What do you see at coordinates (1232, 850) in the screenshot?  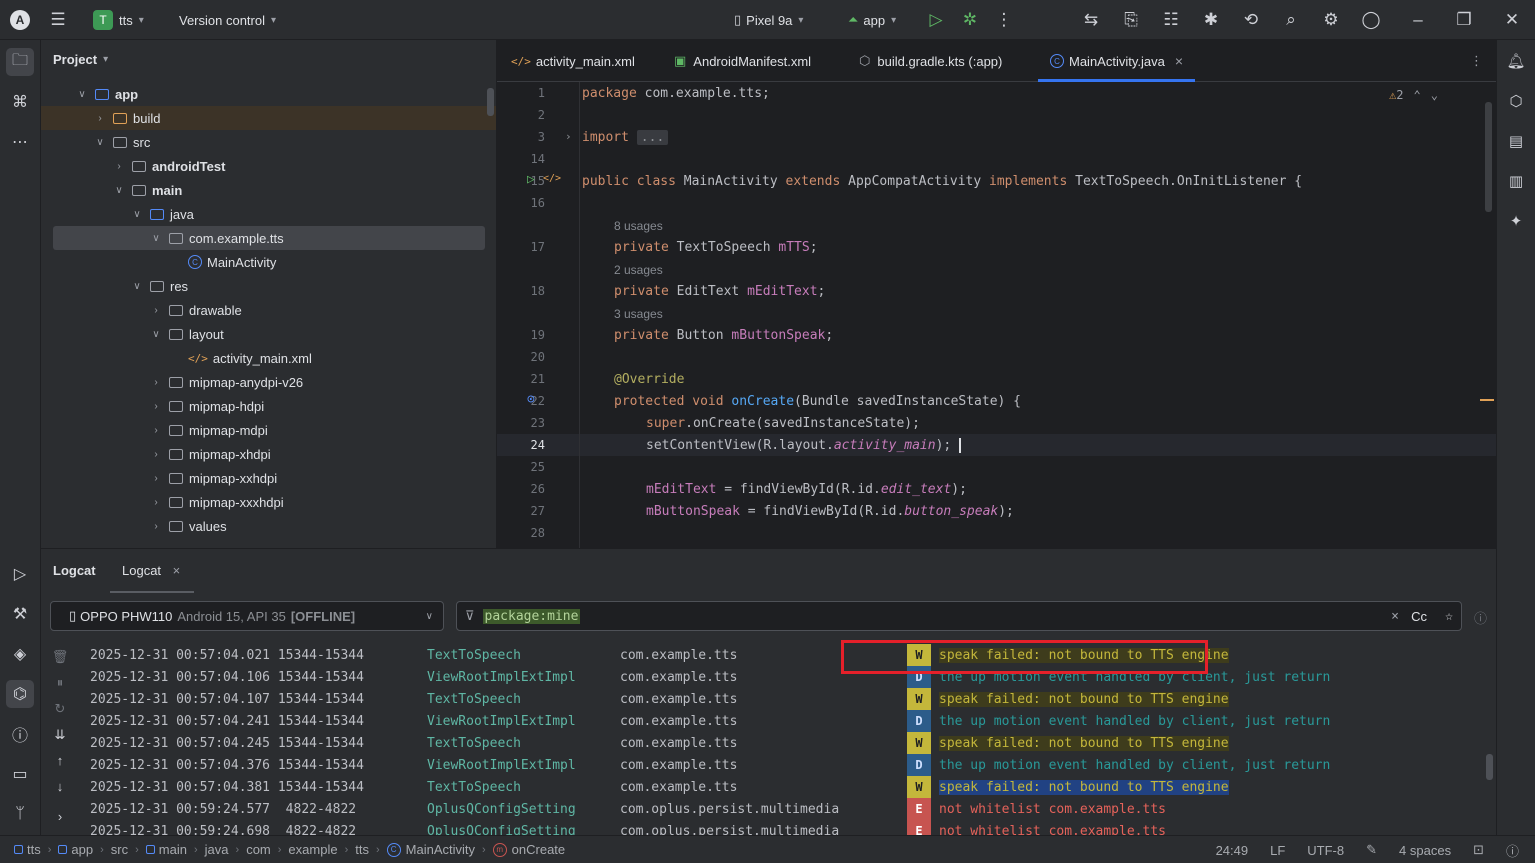 I see `cursor-position: 24:49` at bounding box center [1232, 850].